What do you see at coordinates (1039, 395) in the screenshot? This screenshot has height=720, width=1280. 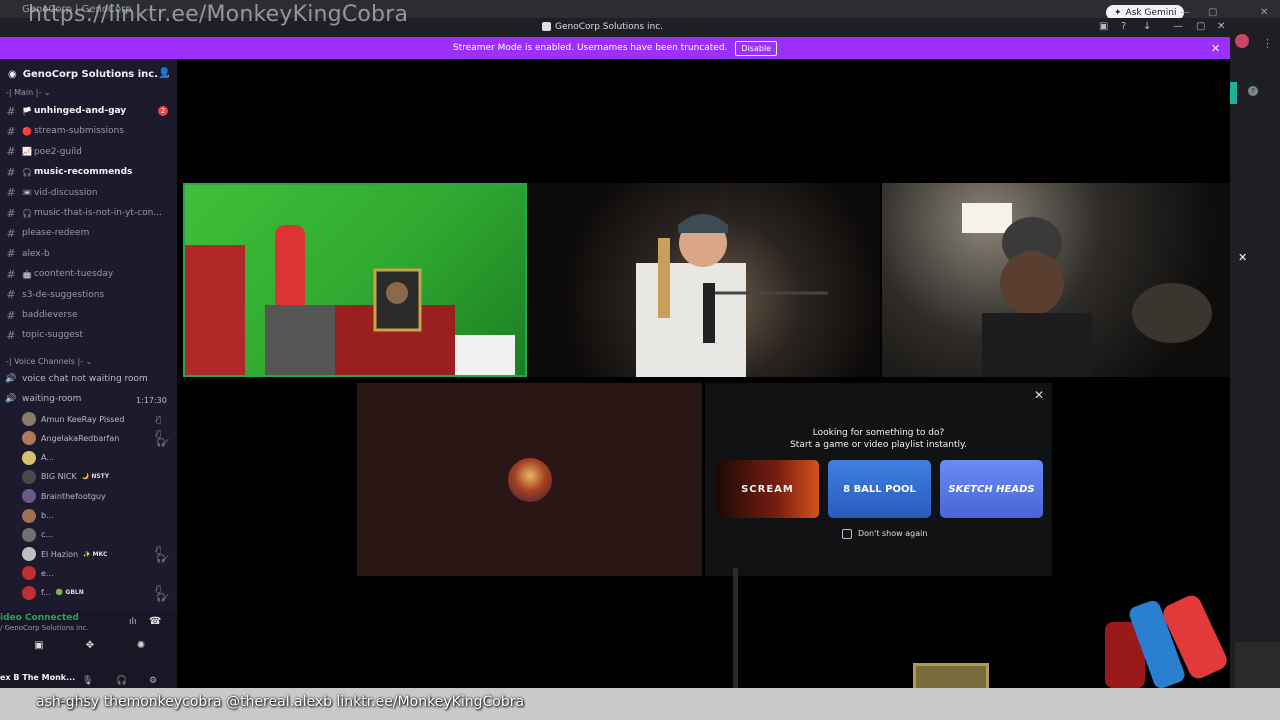 I see `popup-close-icon: ✕` at bounding box center [1039, 395].